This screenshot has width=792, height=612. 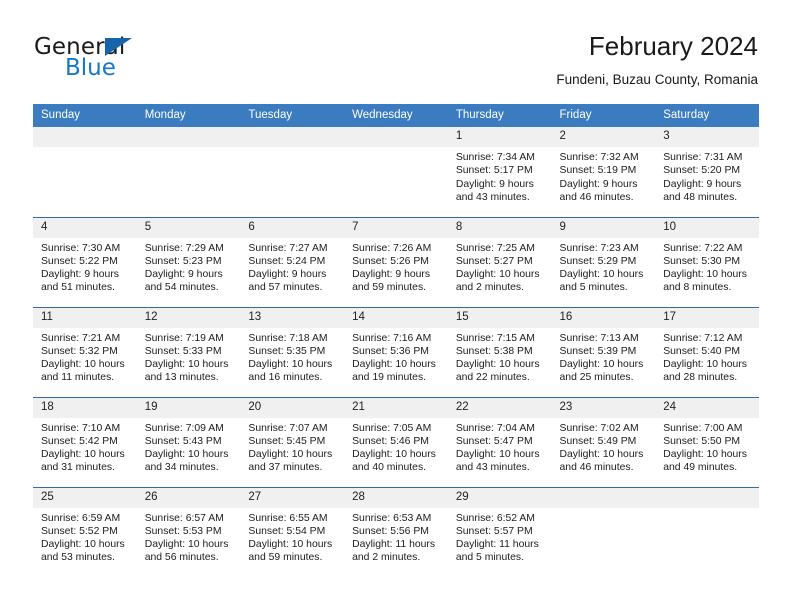 What do you see at coordinates (292, 497) in the screenshot?
I see `day-number: 27` at bounding box center [292, 497].